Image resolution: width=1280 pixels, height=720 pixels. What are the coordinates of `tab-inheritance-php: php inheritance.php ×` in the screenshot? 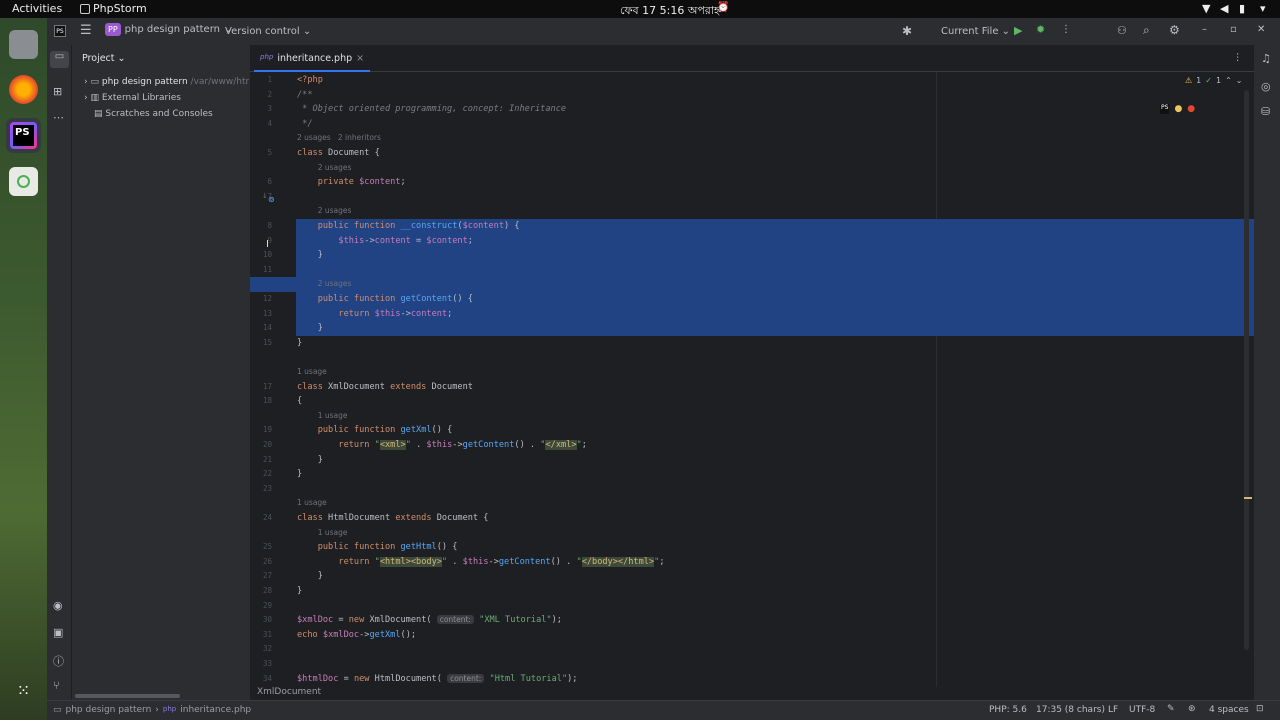 It's located at (312, 58).